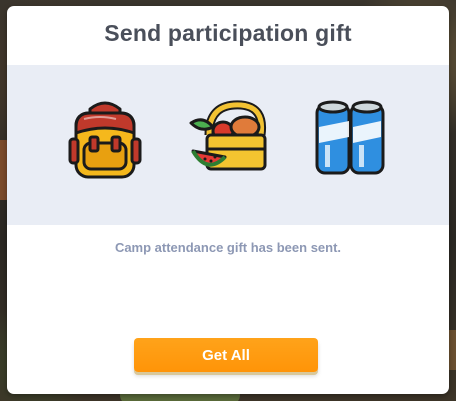 This screenshot has width=456, height=401. What do you see at coordinates (228, 247) in the screenshot?
I see `status-message: Camp attendance gift has been sent.` at bounding box center [228, 247].